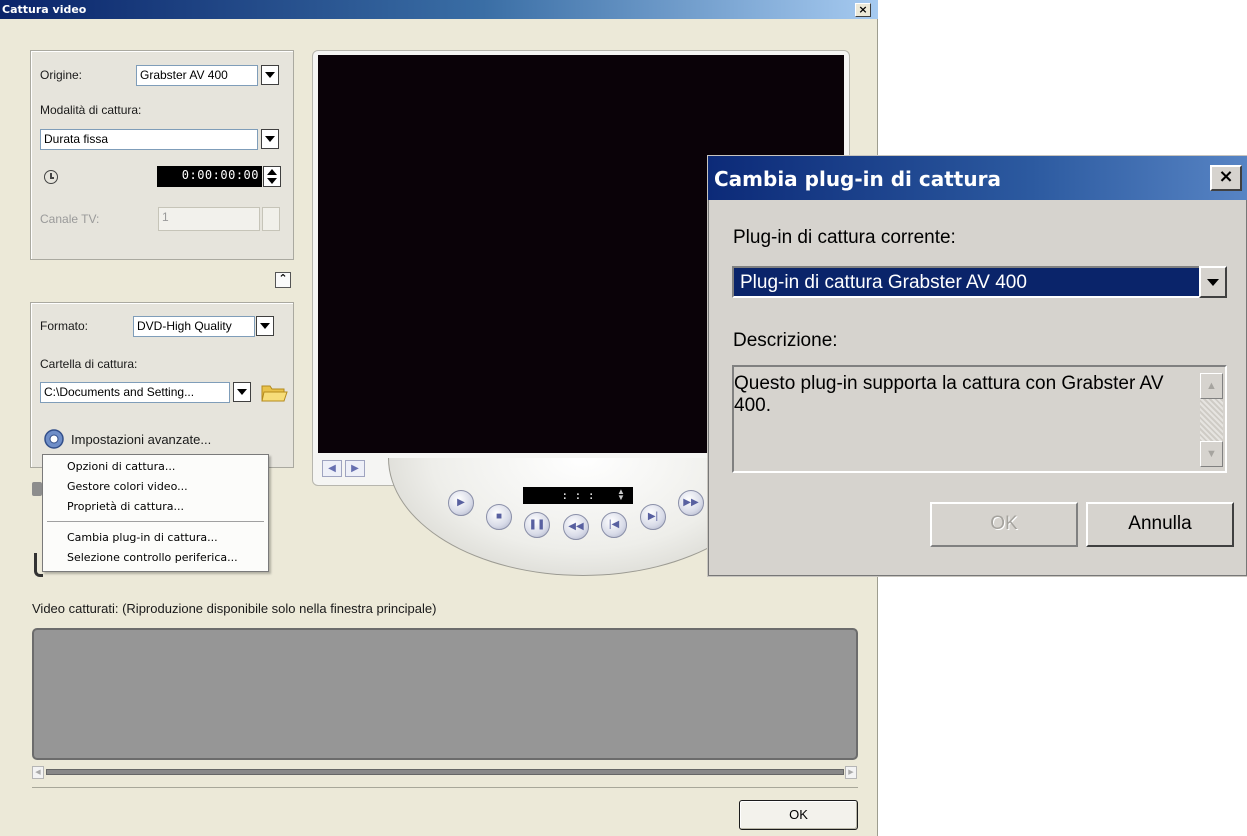  What do you see at coordinates (1211, 420) in the screenshot?
I see `description-scrollbar: ▲ ▼` at bounding box center [1211, 420].